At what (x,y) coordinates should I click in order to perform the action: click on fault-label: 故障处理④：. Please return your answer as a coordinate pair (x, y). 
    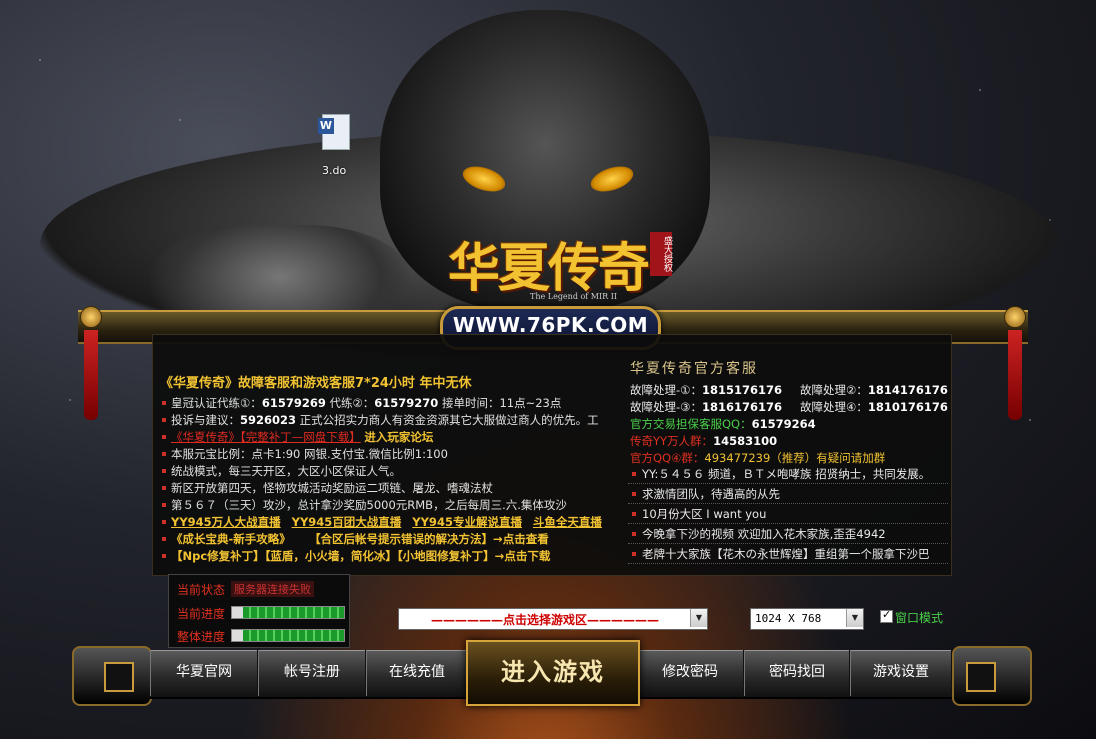
    Looking at the image, I should click on (834, 407).